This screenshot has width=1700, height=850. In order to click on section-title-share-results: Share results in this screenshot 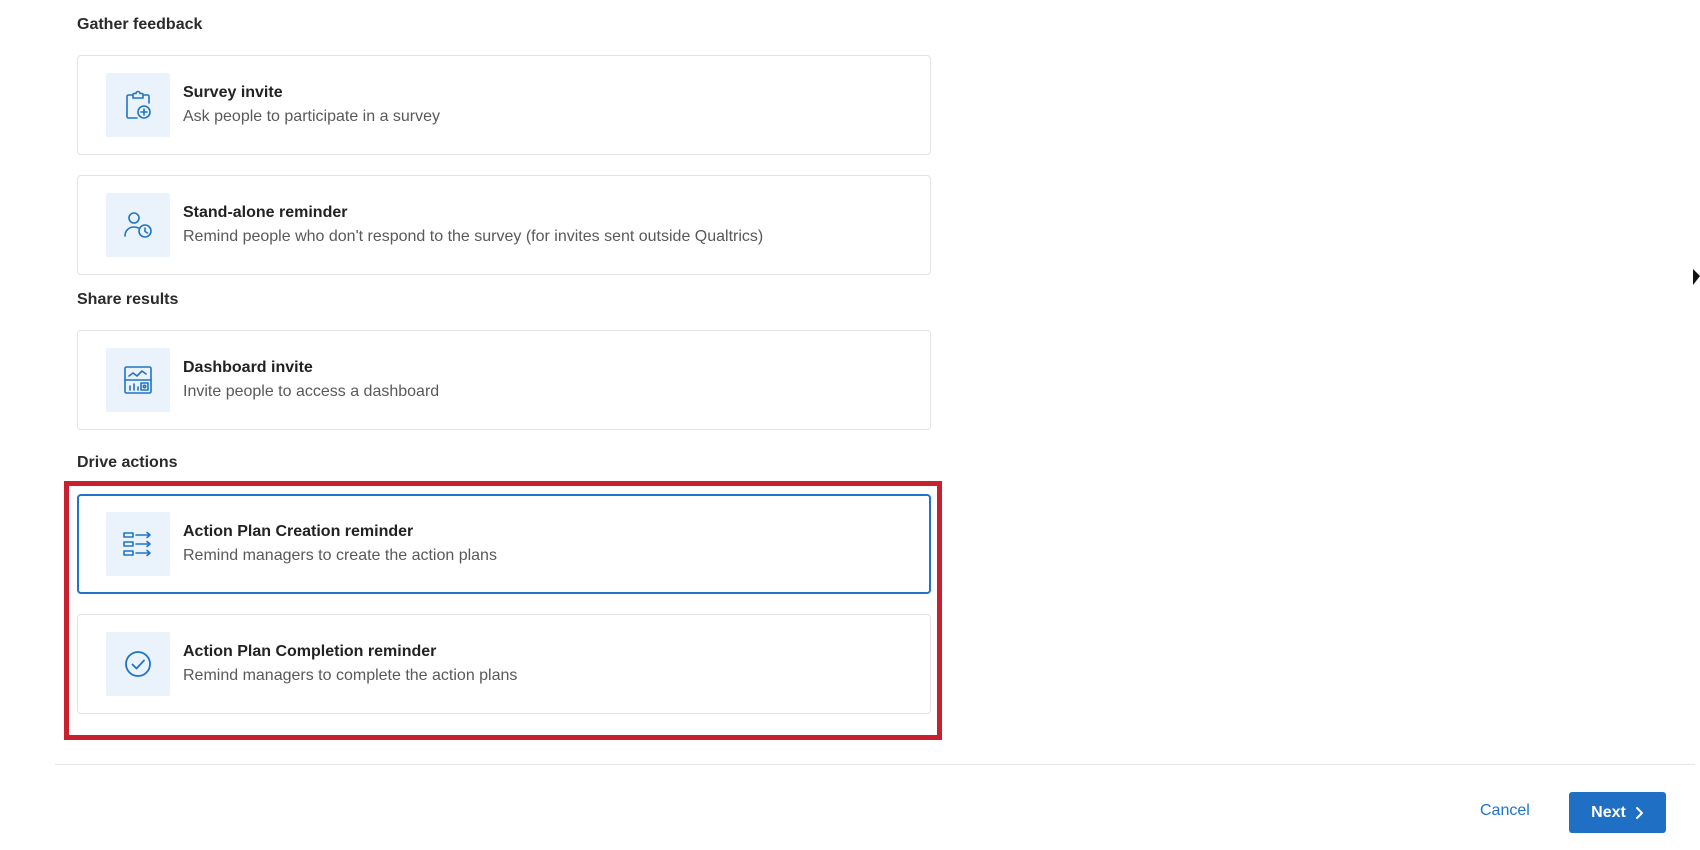, I will do `click(128, 299)`.